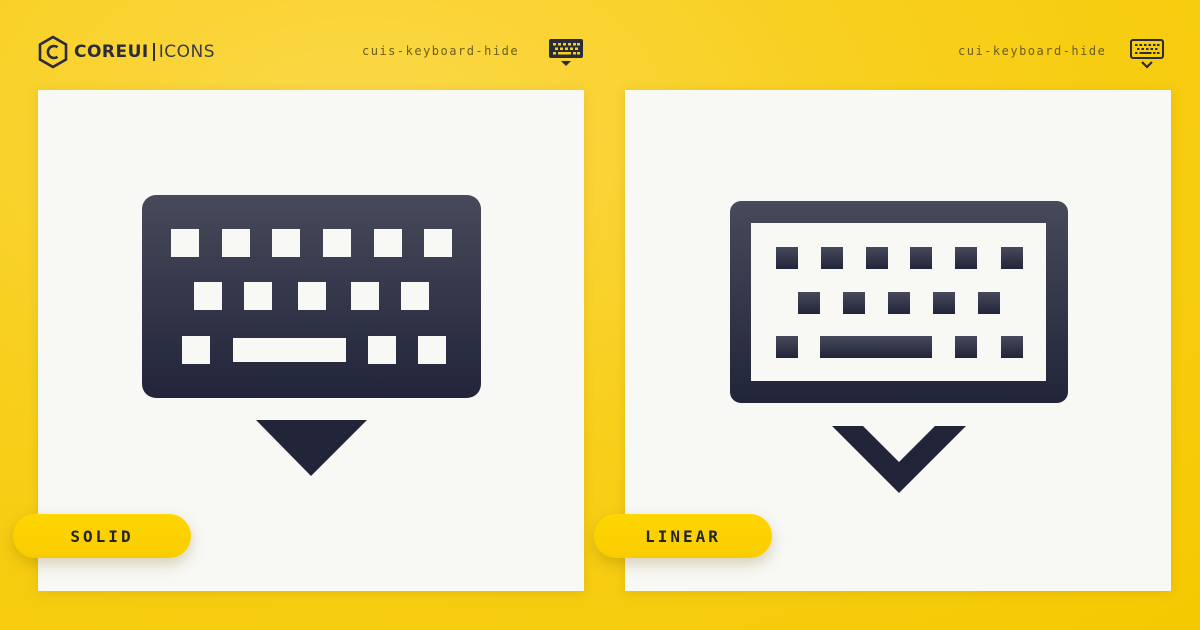 The width and height of the screenshot is (1200, 630). I want to click on linear-icon-name: cui-keyboard-hide, so click(1032, 51).